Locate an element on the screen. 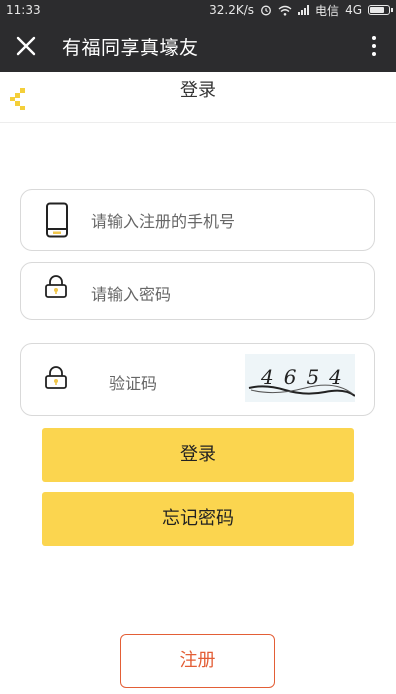 The image size is (396, 694). close-button is located at coordinates (26, 46).